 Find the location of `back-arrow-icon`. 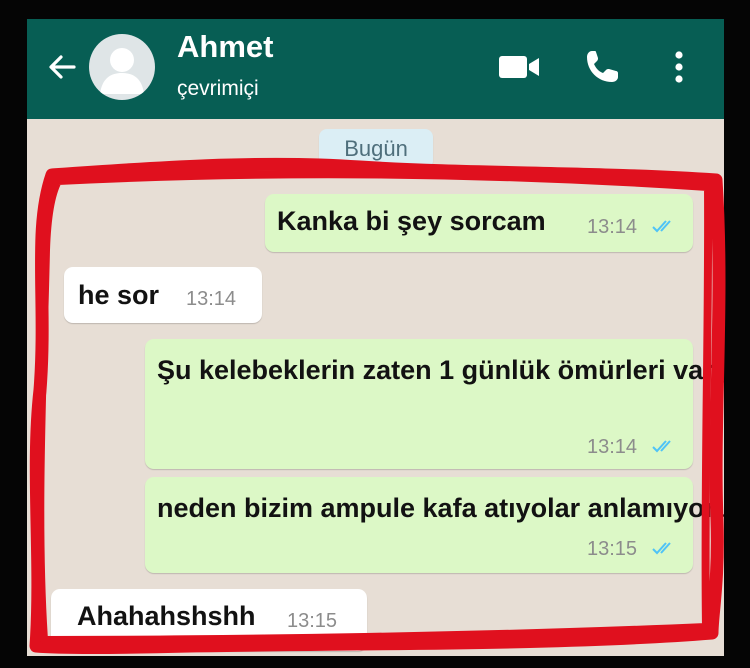

back-arrow-icon is located at coordinates (62, 67).